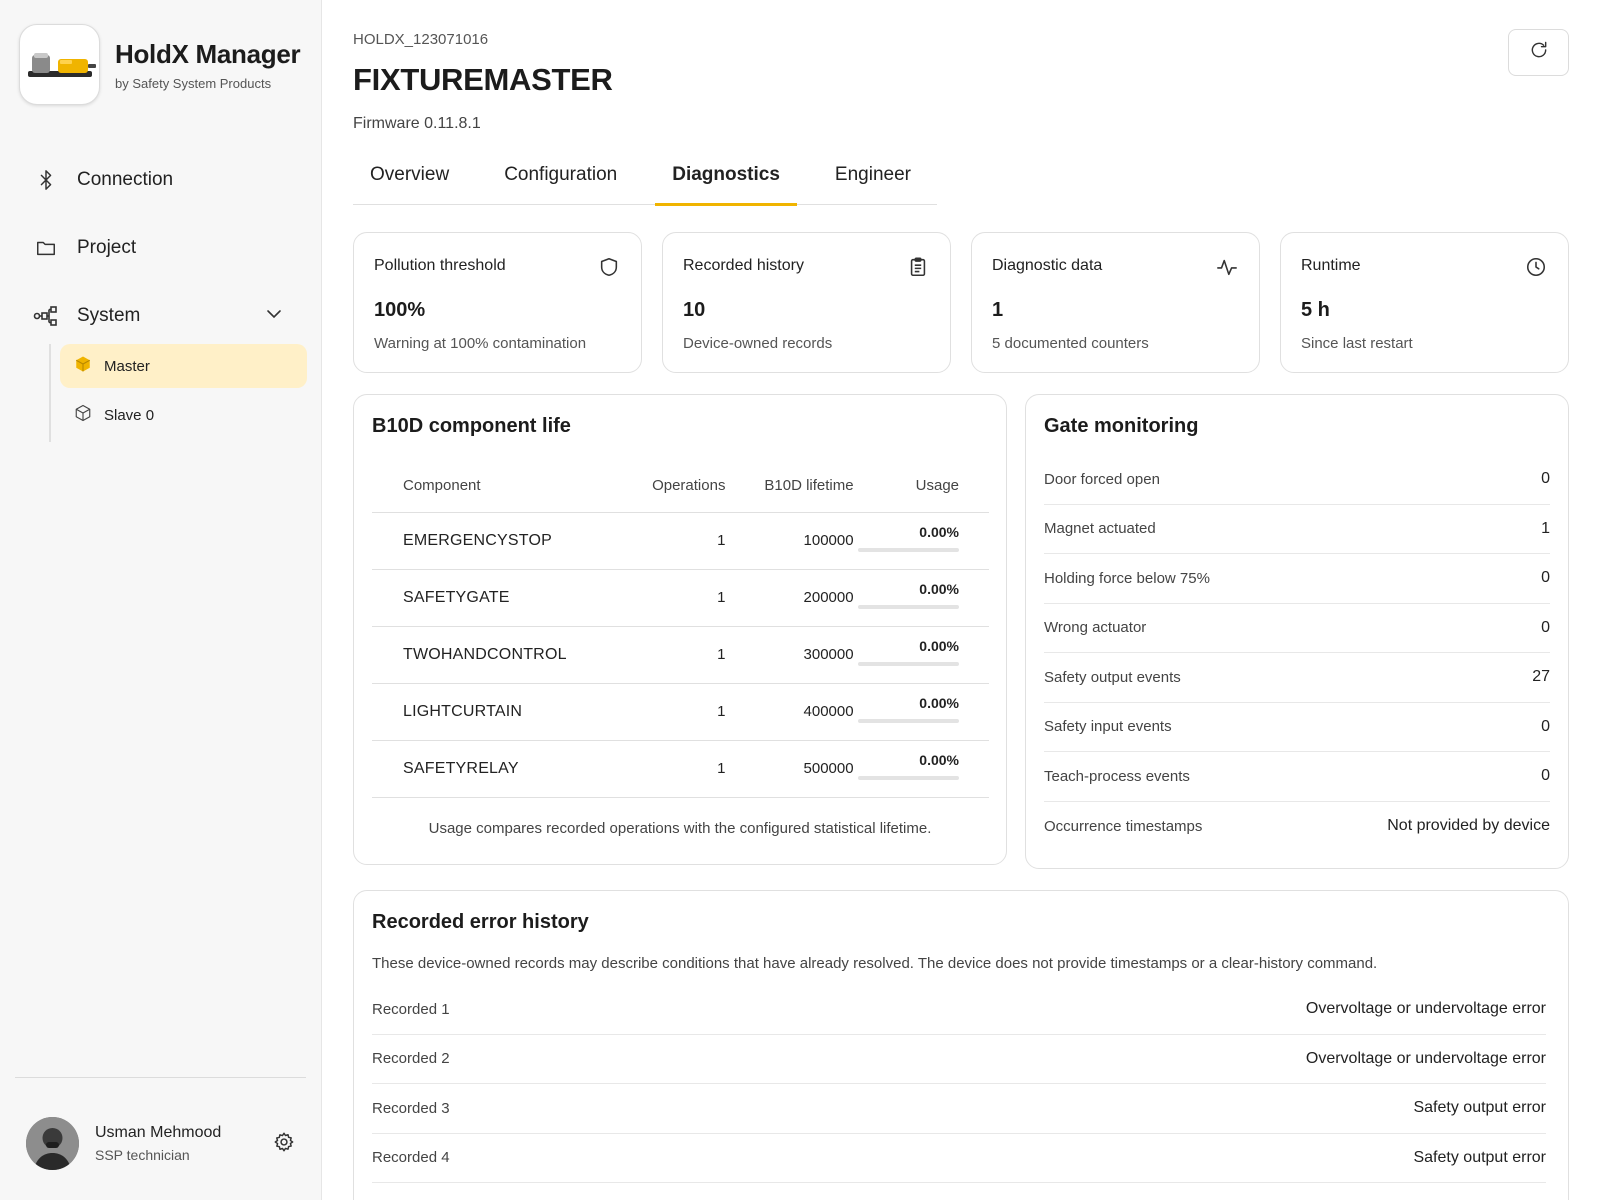  I want to click on nav-item-project: Project, so click(161, 248).